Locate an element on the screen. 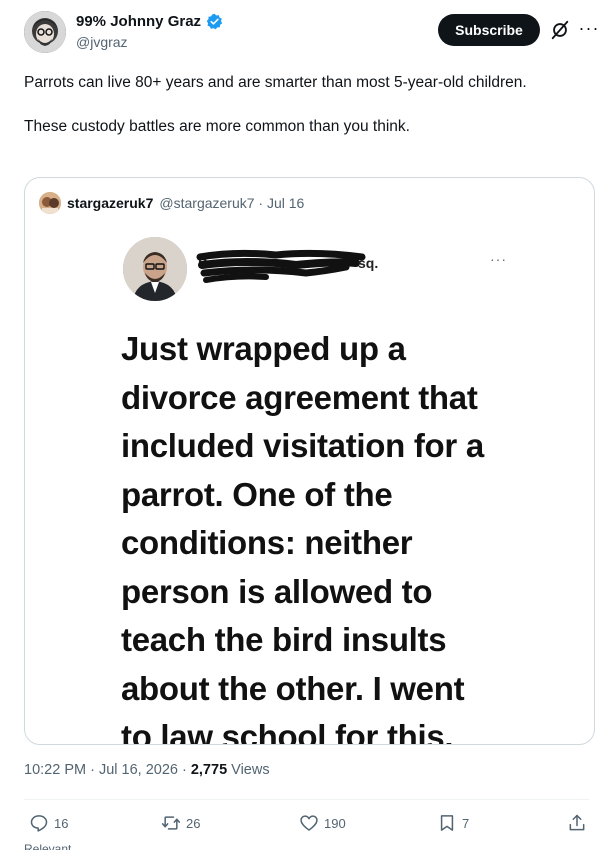 This screenshot has height=850, width=613. redaction-scribble is located at coordinates (281, 266).